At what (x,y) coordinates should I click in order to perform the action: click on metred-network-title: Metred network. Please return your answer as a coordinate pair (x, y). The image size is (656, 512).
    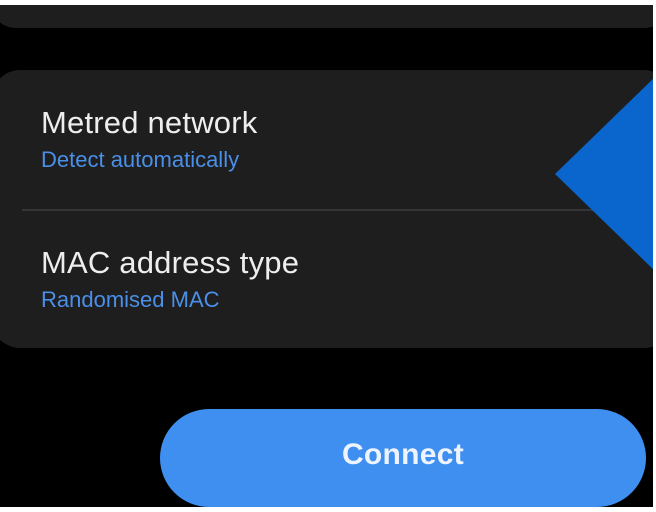
    Looking at the image, I should click on (149, 122).